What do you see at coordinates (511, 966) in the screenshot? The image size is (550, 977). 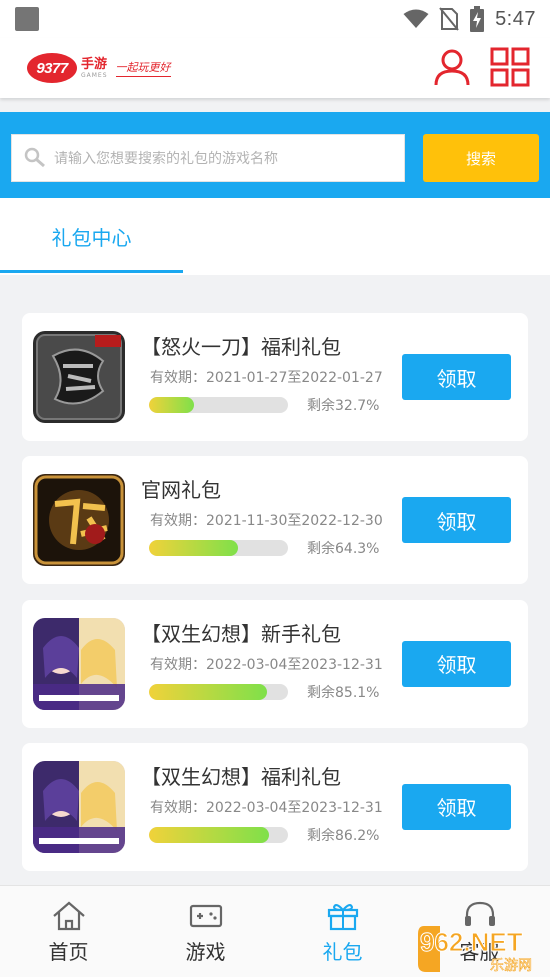 I see `watermark-sub: 乐游网` at bounding box center [511, 966].